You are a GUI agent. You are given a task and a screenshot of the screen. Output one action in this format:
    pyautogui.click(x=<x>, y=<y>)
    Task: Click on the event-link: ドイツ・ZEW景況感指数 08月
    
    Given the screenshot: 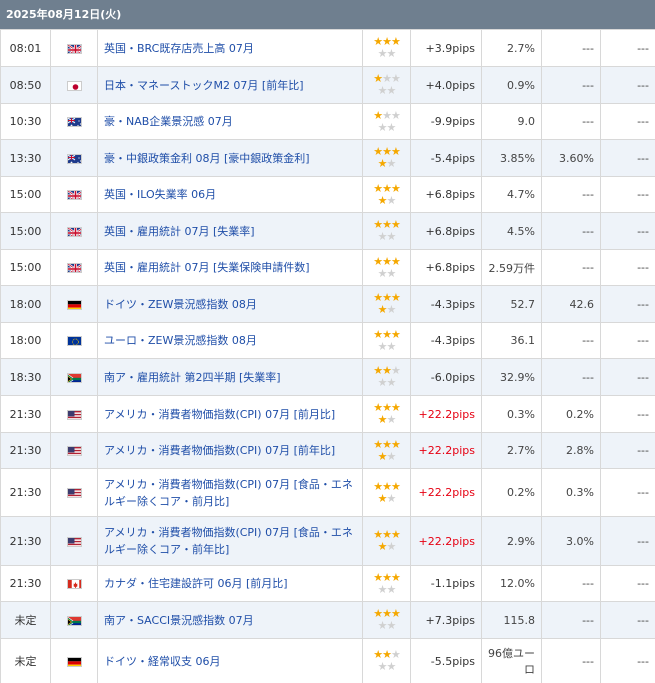 What is the action you would take?
    pyautogui.click(x=230, y=304)
    